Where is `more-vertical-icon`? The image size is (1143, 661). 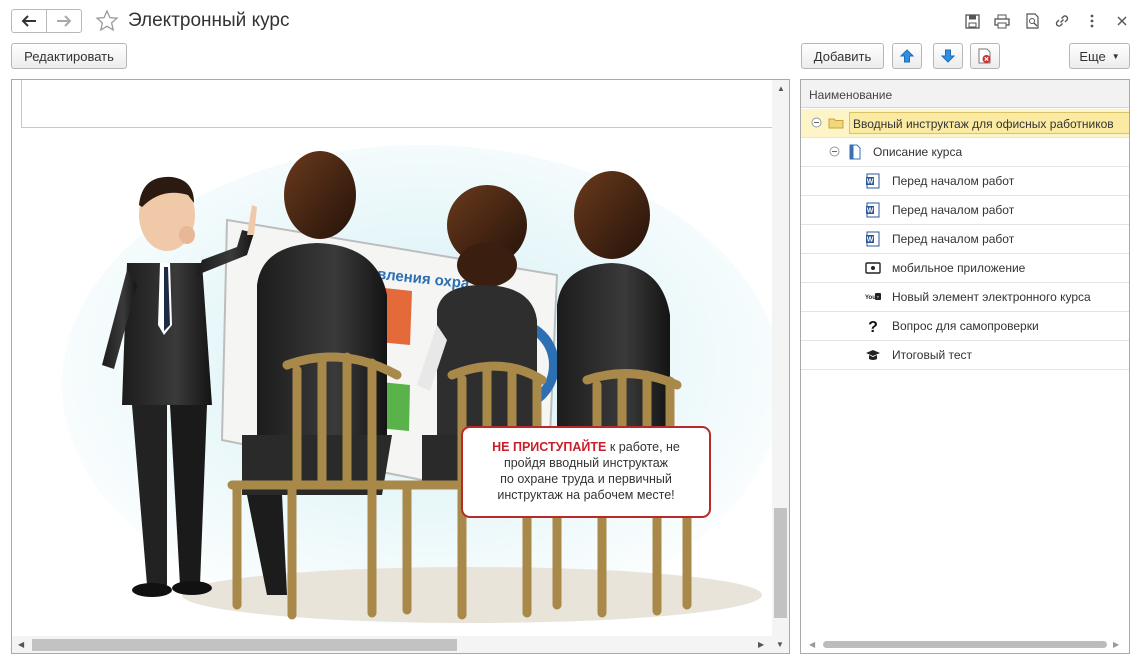 more-vertical-icon is located at coordinates (1092, 21).